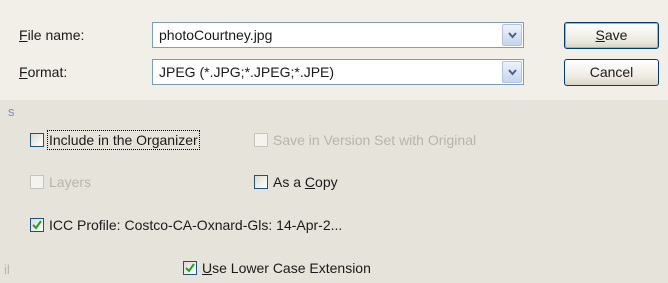  What do you see at coordinates (261, 182) in the screenshot?
I see `as-copy-checkbox` at bounding box center [261, 182].